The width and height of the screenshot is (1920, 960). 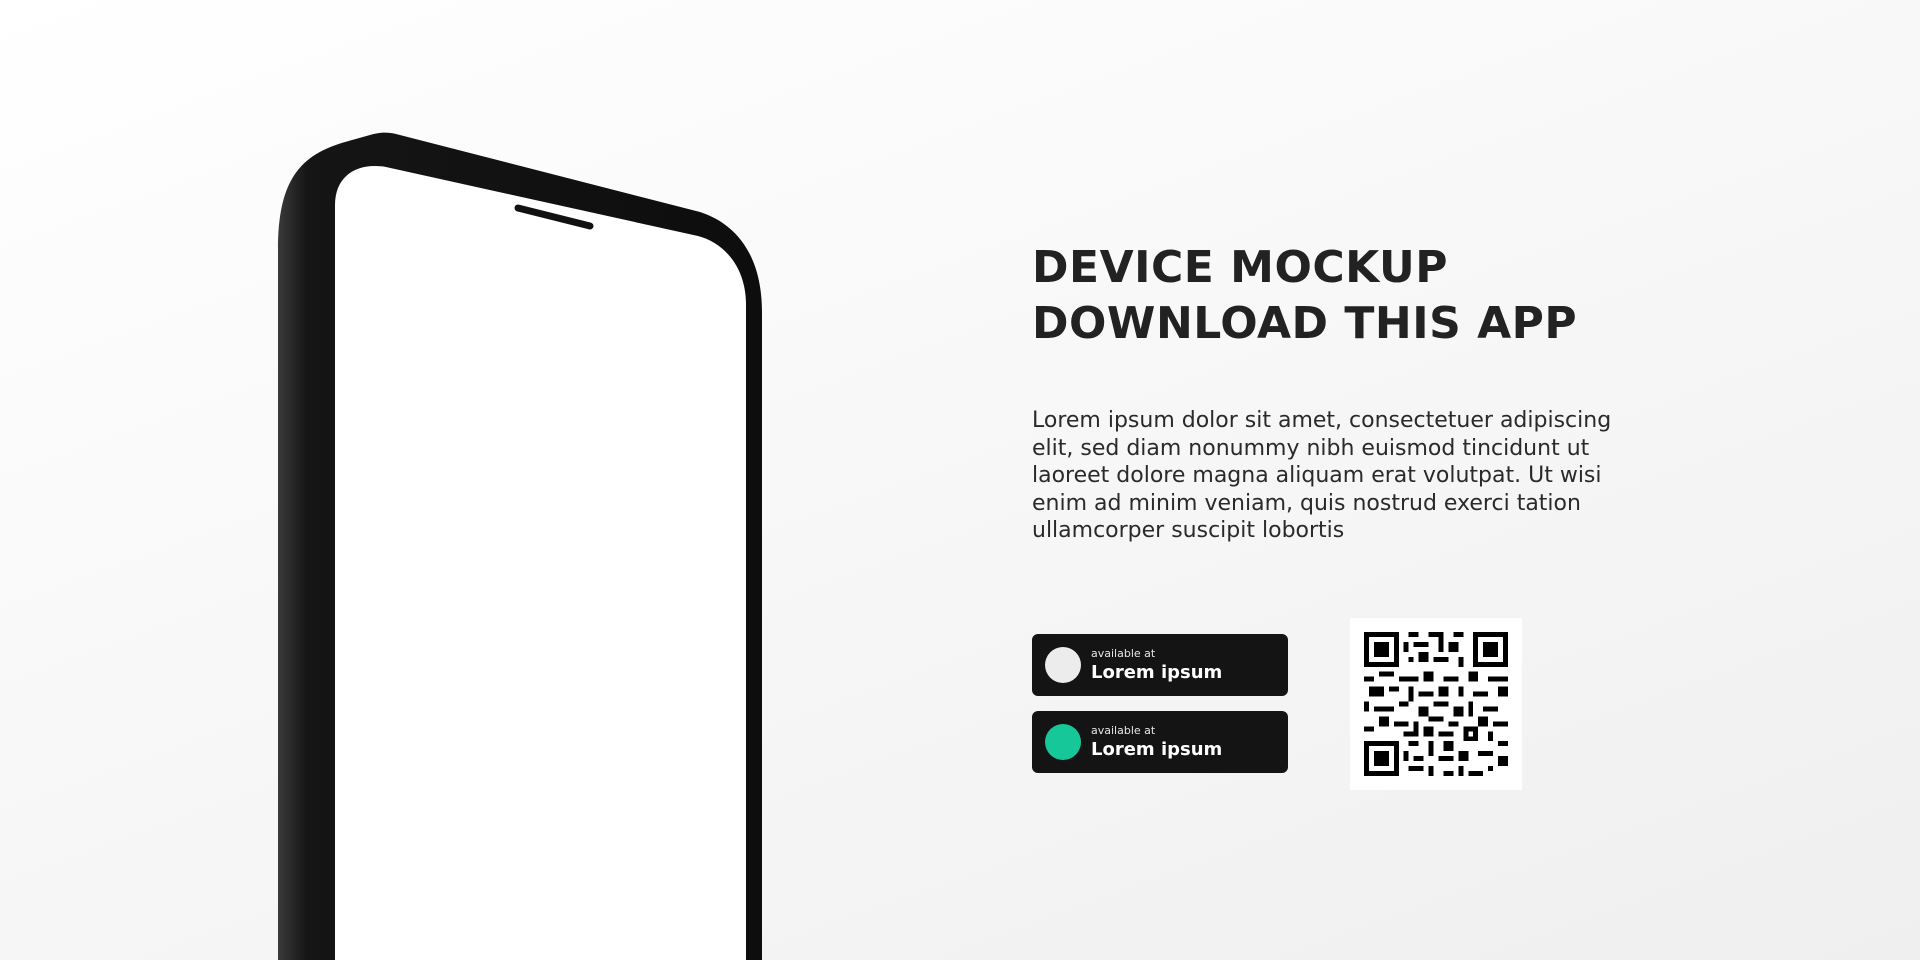 I want to click on store-download-button-2: available at Lorem ipsum, so click(x=1160, y=742).